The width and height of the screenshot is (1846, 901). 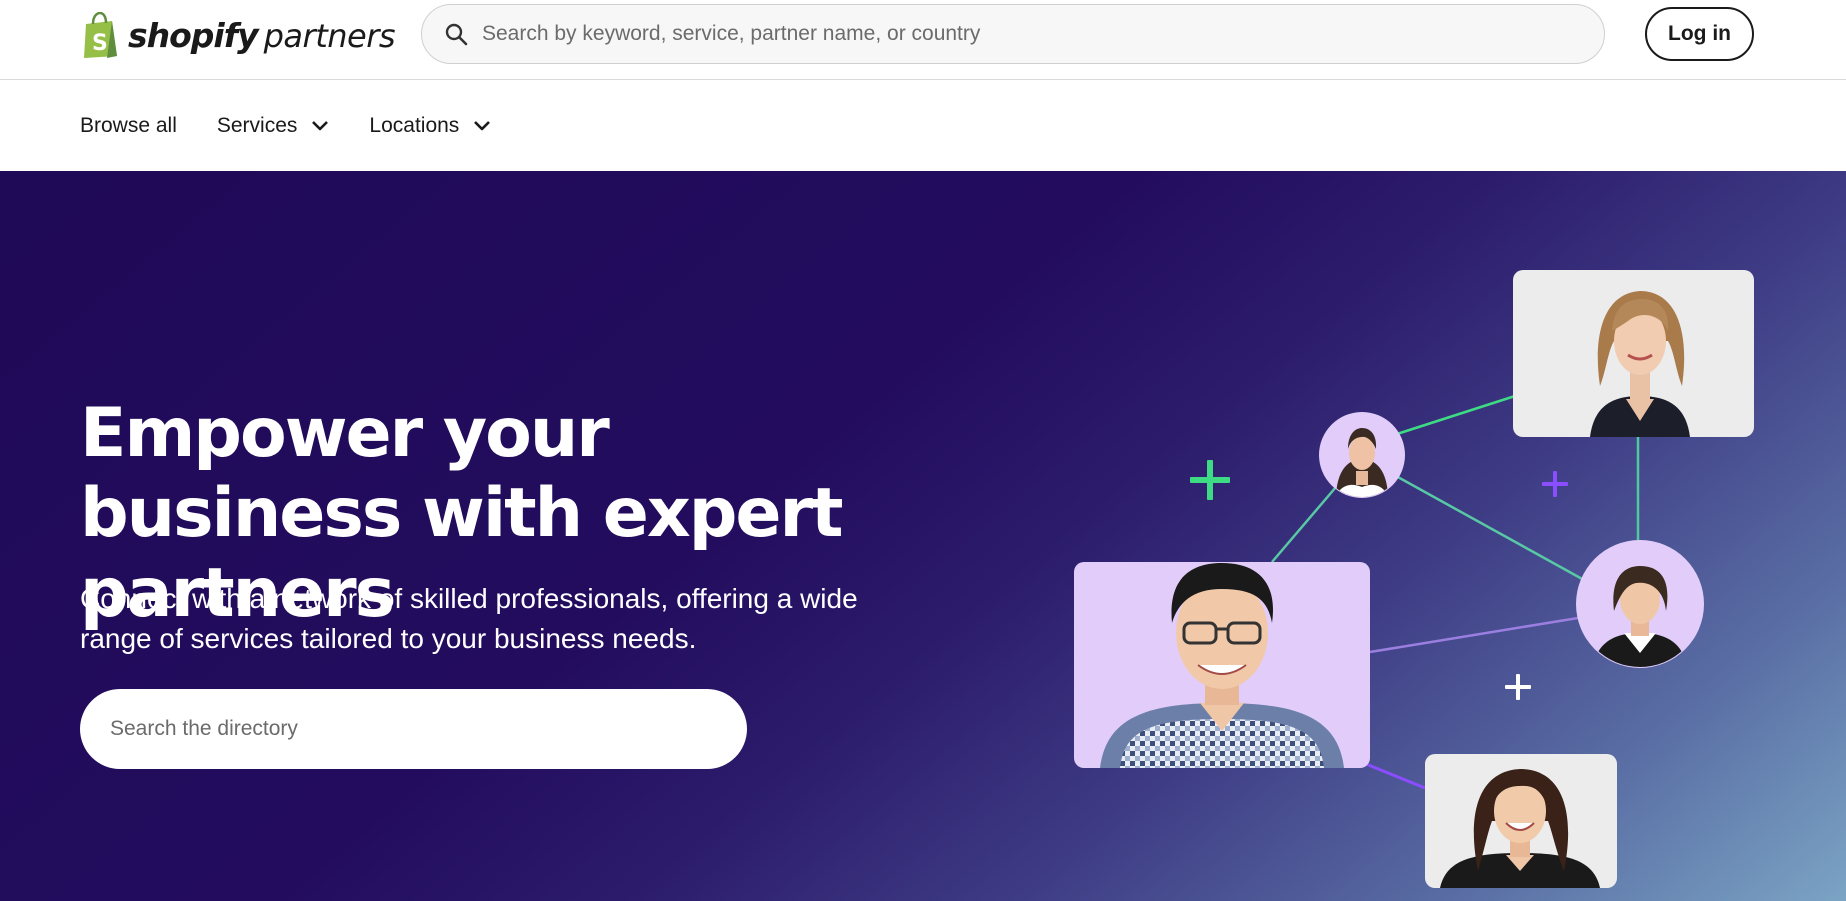 I want to click on shopify-bag-icon: S, so click(x=100, y=35).